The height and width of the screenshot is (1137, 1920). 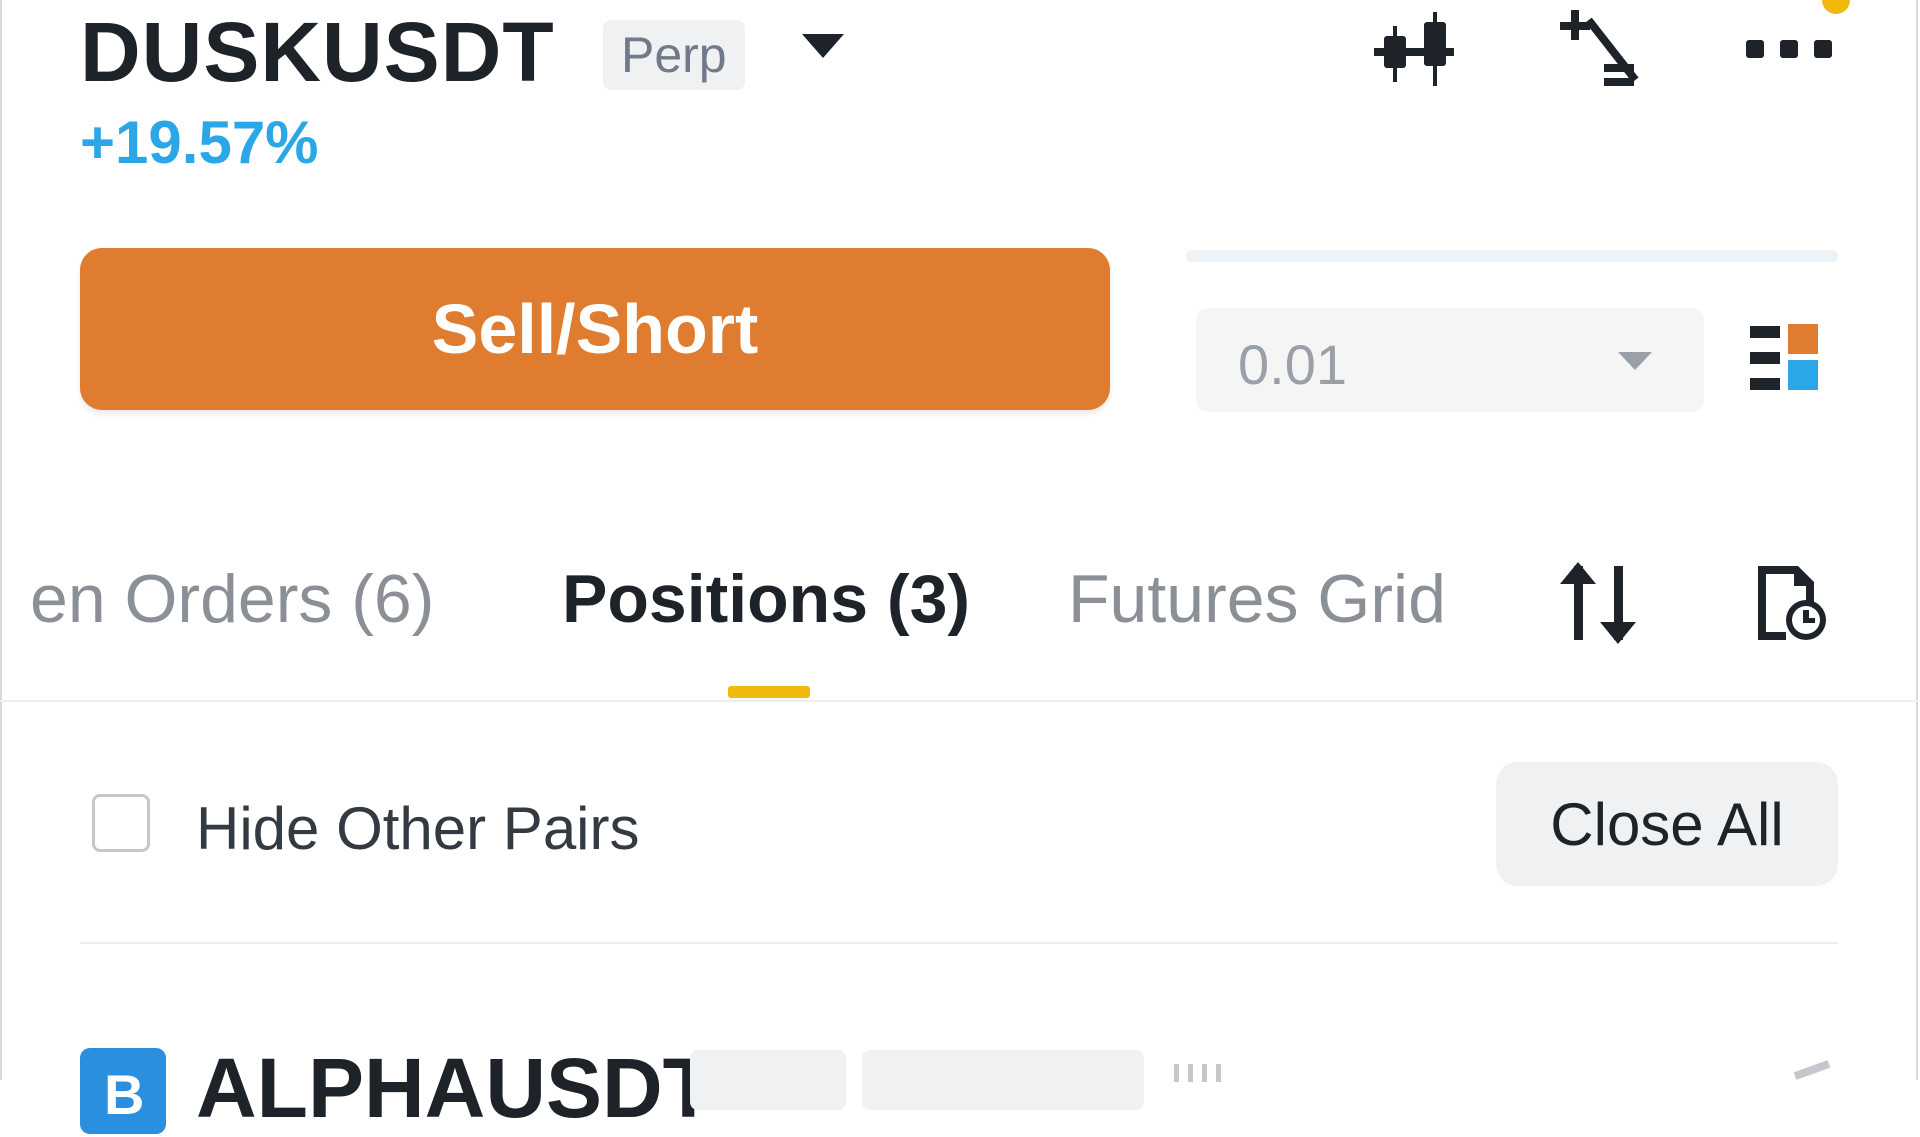 I want to click on share-icon, so click(x=1809, y=1070).